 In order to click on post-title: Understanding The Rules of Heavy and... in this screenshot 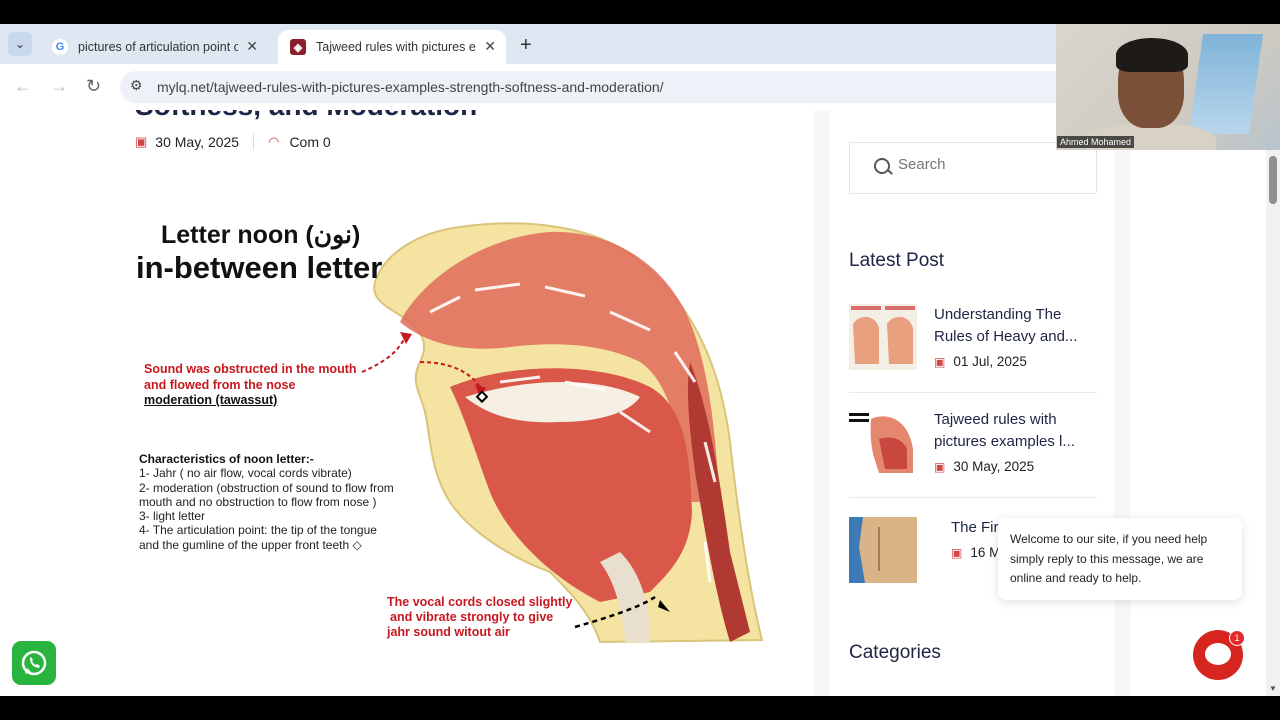, I will do `click(1016, 326)`.